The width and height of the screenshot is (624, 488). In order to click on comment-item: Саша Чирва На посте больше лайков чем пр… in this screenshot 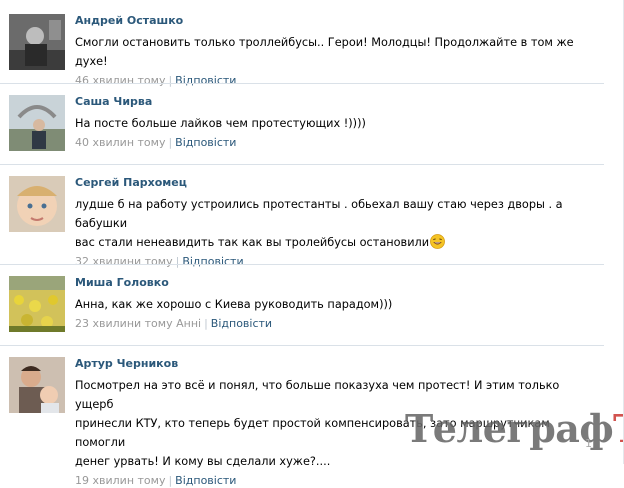, I will do `click(302, 127)`.